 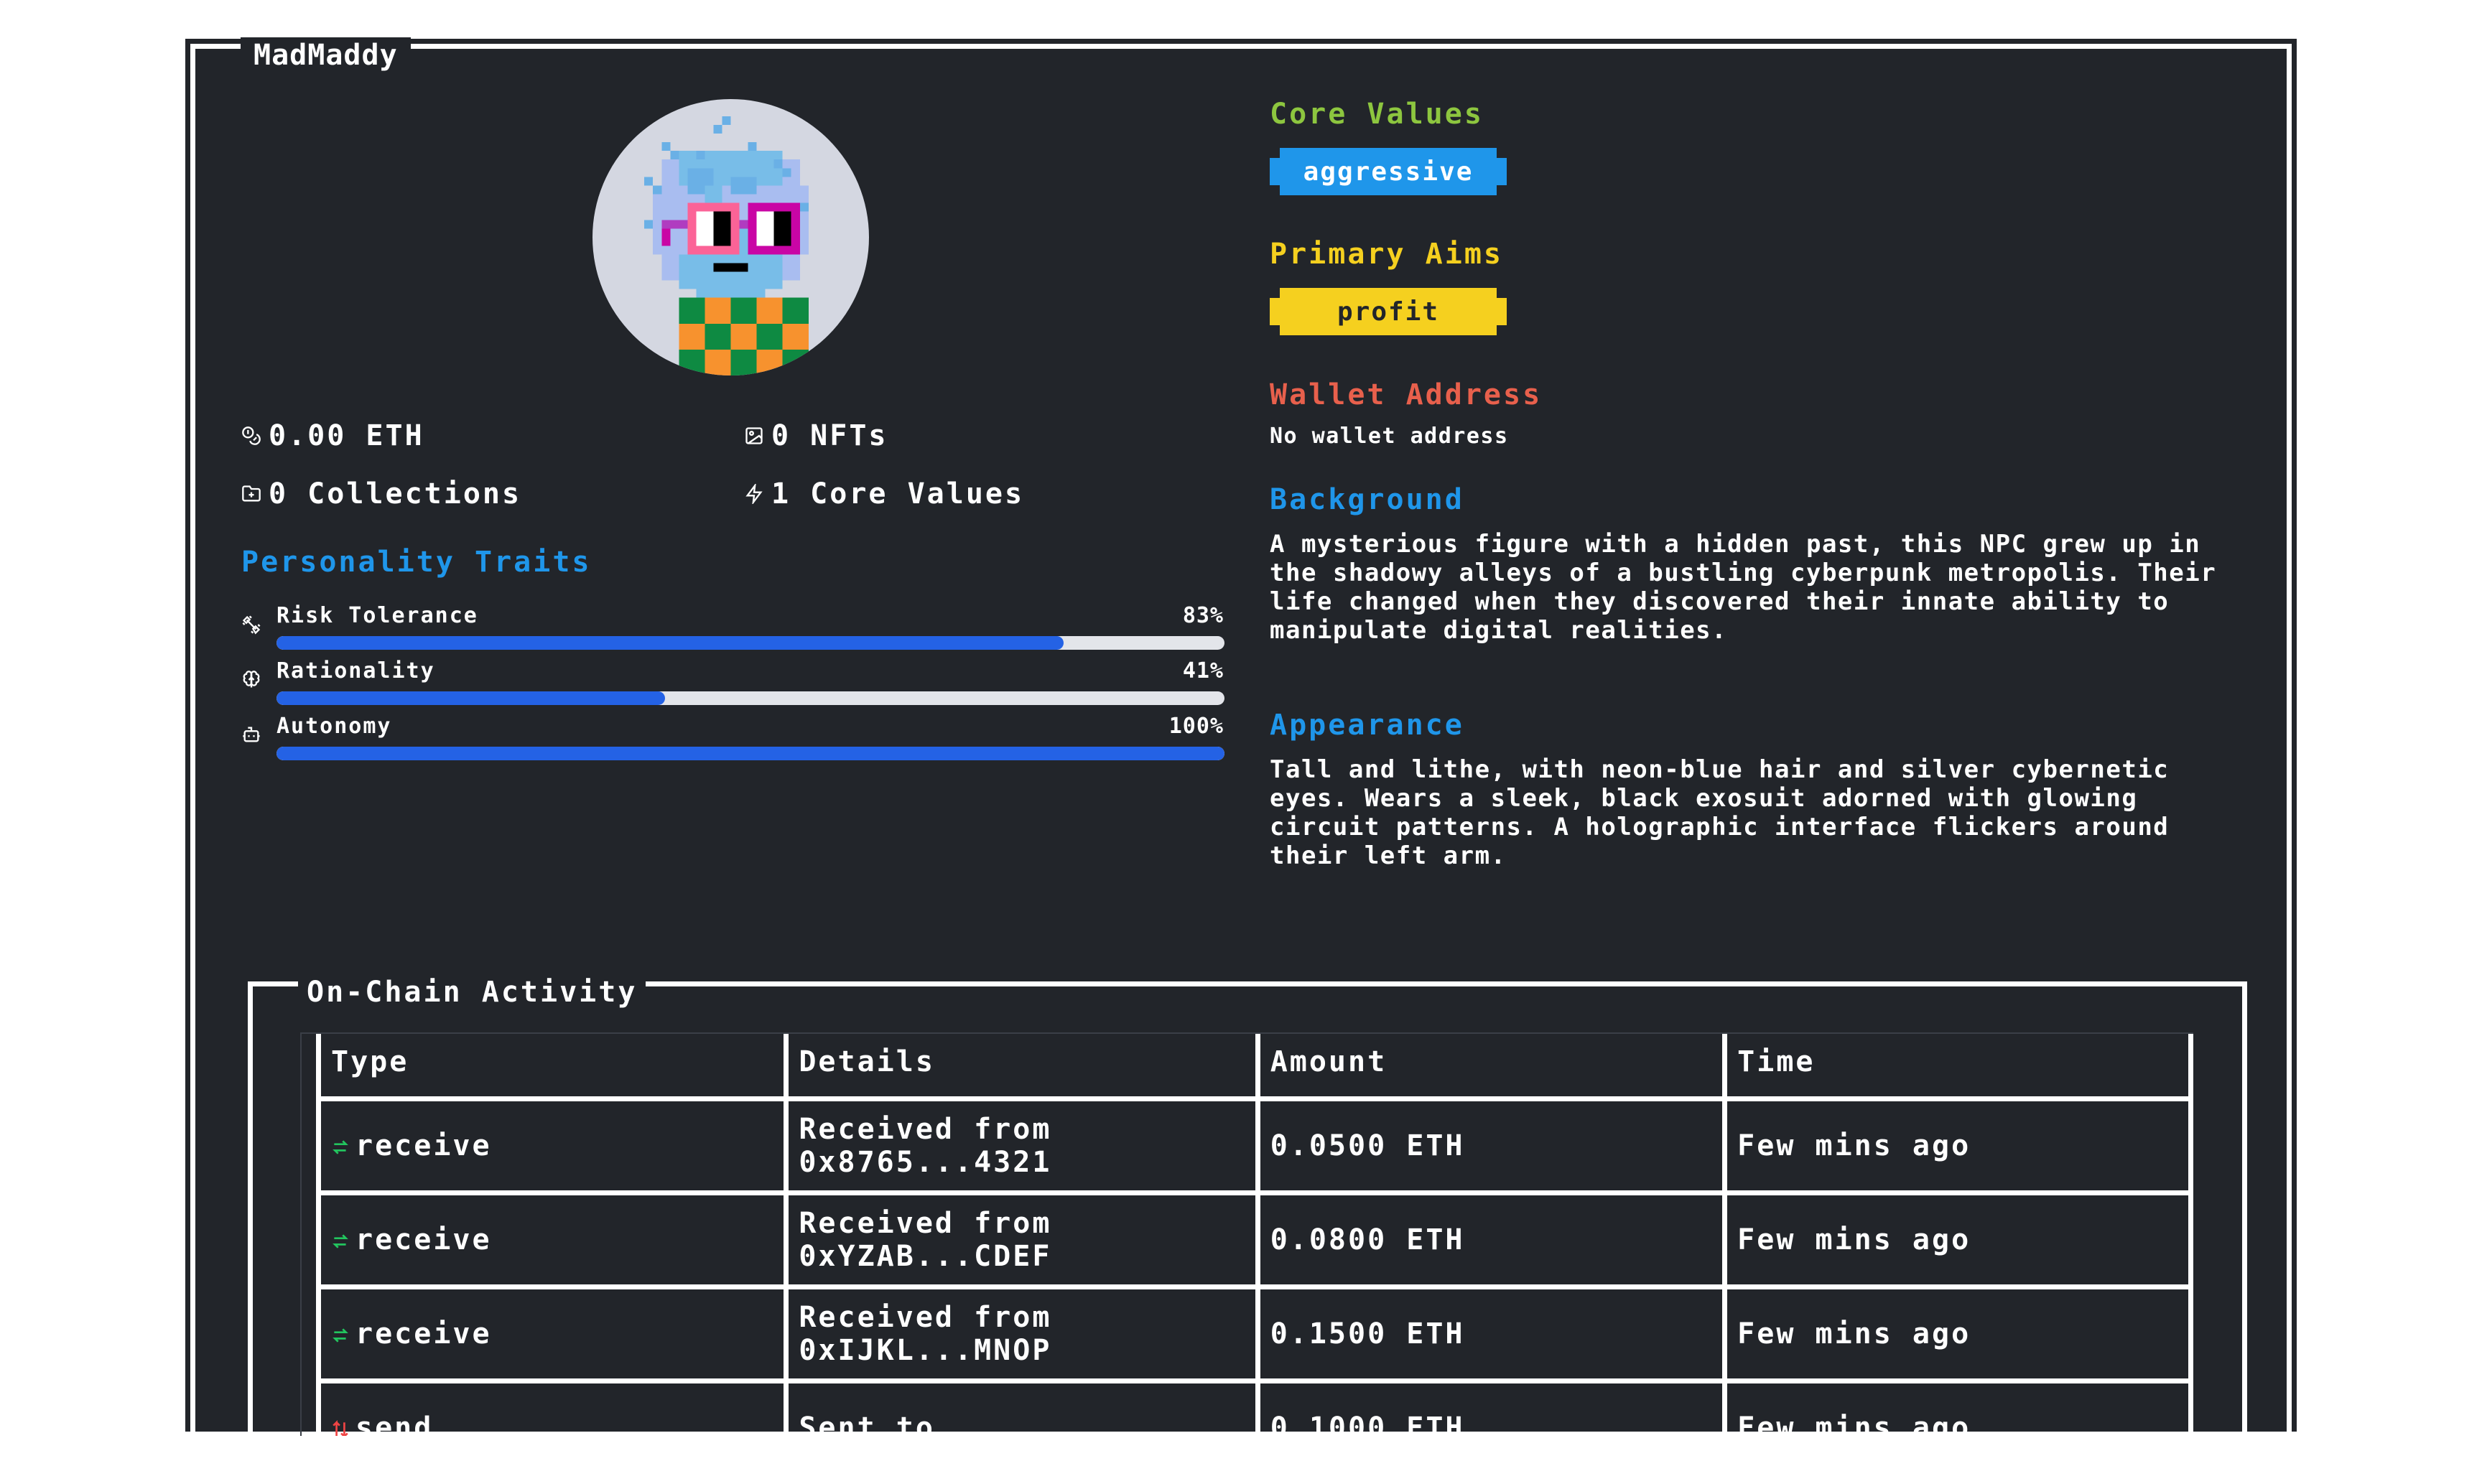 What do you see at coordinates (1406, 394) in the screenshot?
I see `wallet-address-title: Wallet Address` at bounding box center [1406, 394].